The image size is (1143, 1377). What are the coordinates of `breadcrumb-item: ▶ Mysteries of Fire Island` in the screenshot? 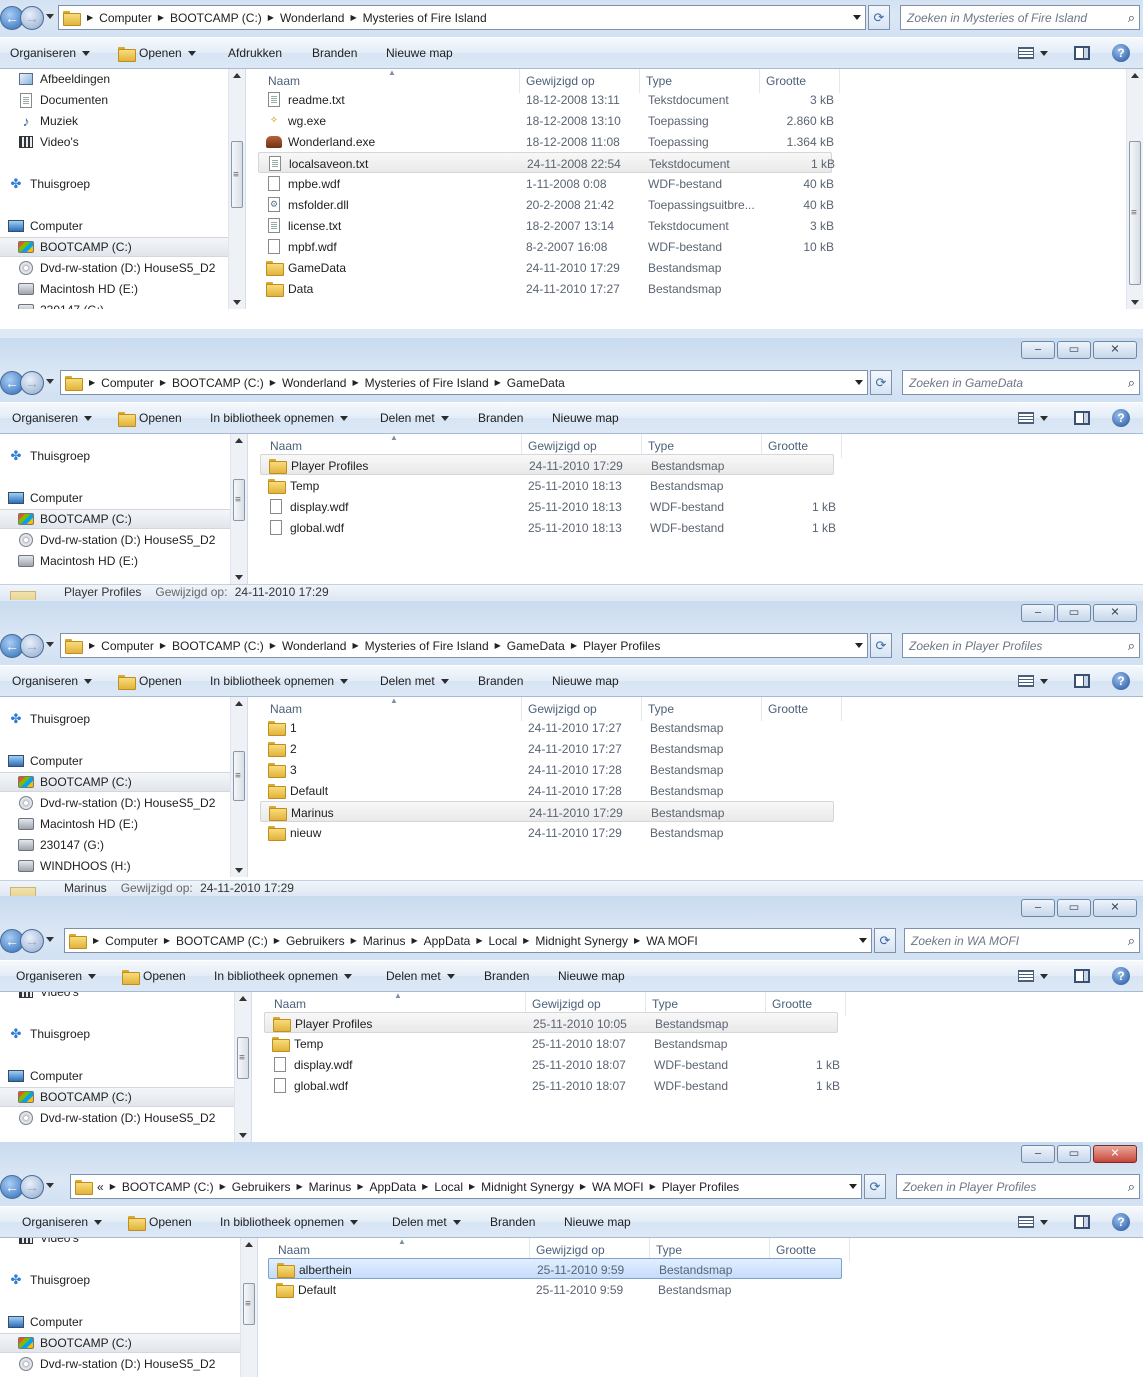 It's located at (419, 383).